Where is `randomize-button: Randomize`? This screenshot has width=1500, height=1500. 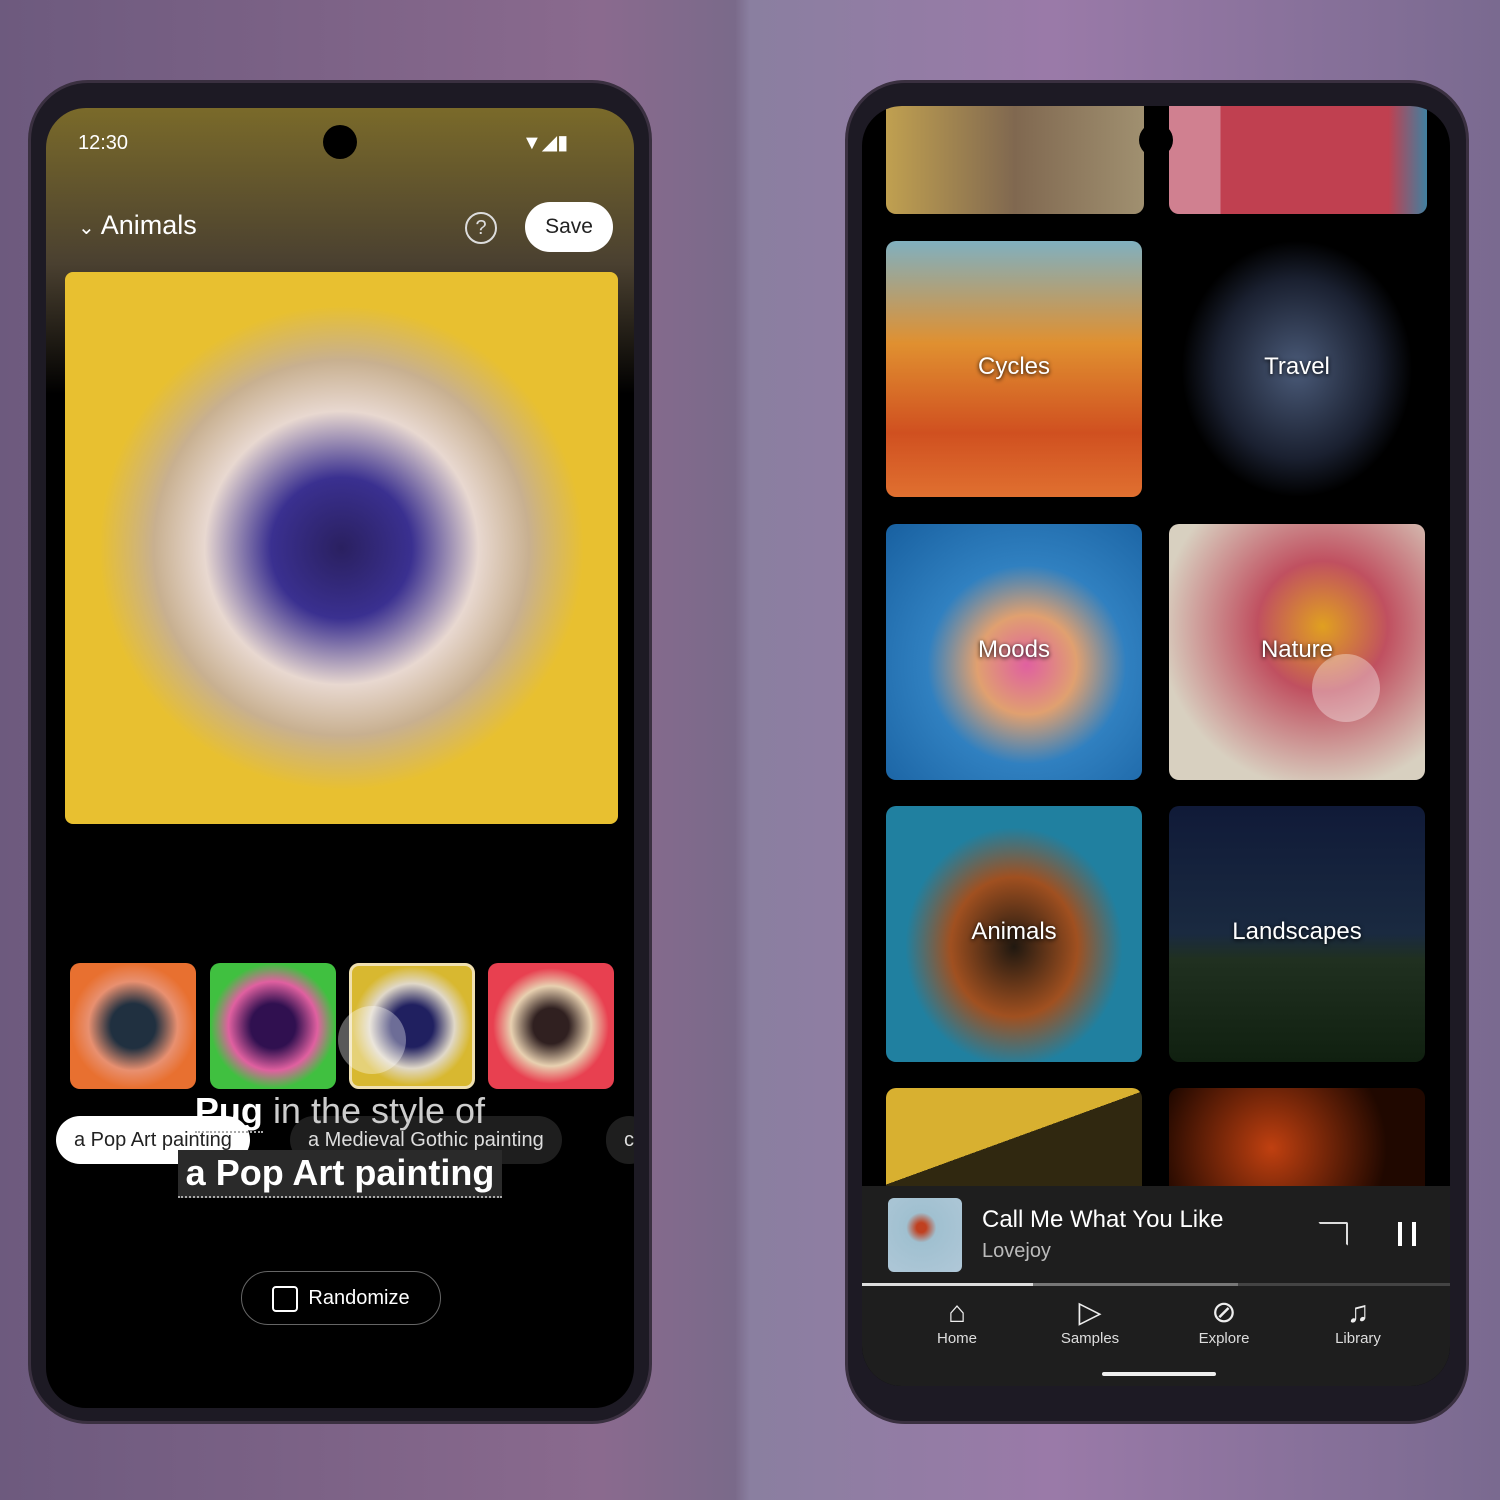 randomize-button: Randomize is located at coordinates (341, 1298).